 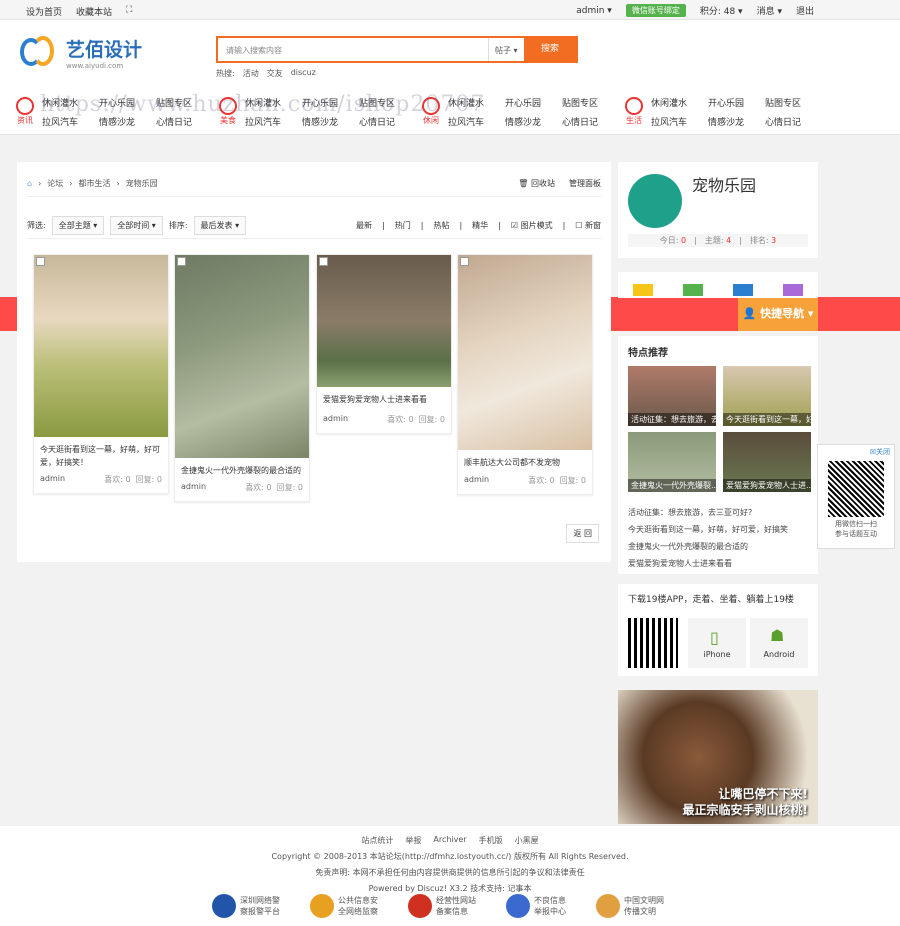 I want to click on hot-link: 活动, so click(x=251, y=73).